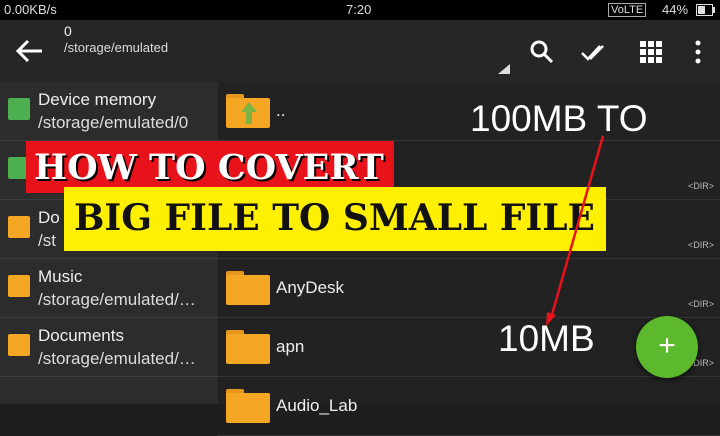  What do you see at coordinates (60, 276) in the screenshot?
I see `sidebar-item-label: Music` at bounding box center [60, 276].